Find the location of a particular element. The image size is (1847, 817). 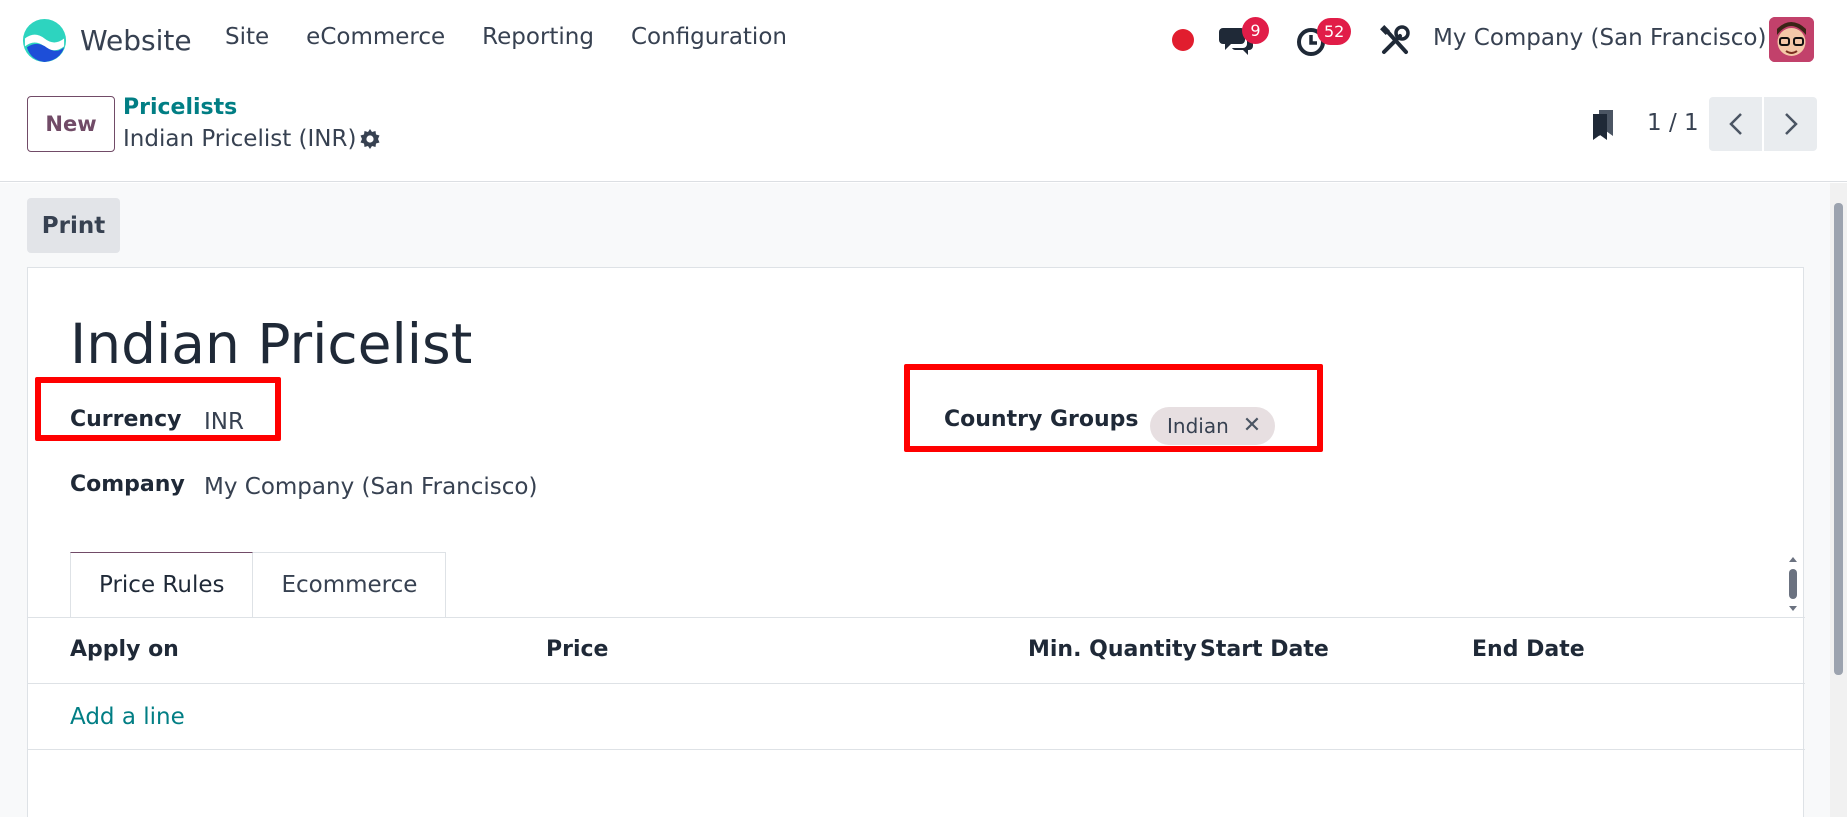

messages-count-badge: 9 is located at coordinates (1255, 30).